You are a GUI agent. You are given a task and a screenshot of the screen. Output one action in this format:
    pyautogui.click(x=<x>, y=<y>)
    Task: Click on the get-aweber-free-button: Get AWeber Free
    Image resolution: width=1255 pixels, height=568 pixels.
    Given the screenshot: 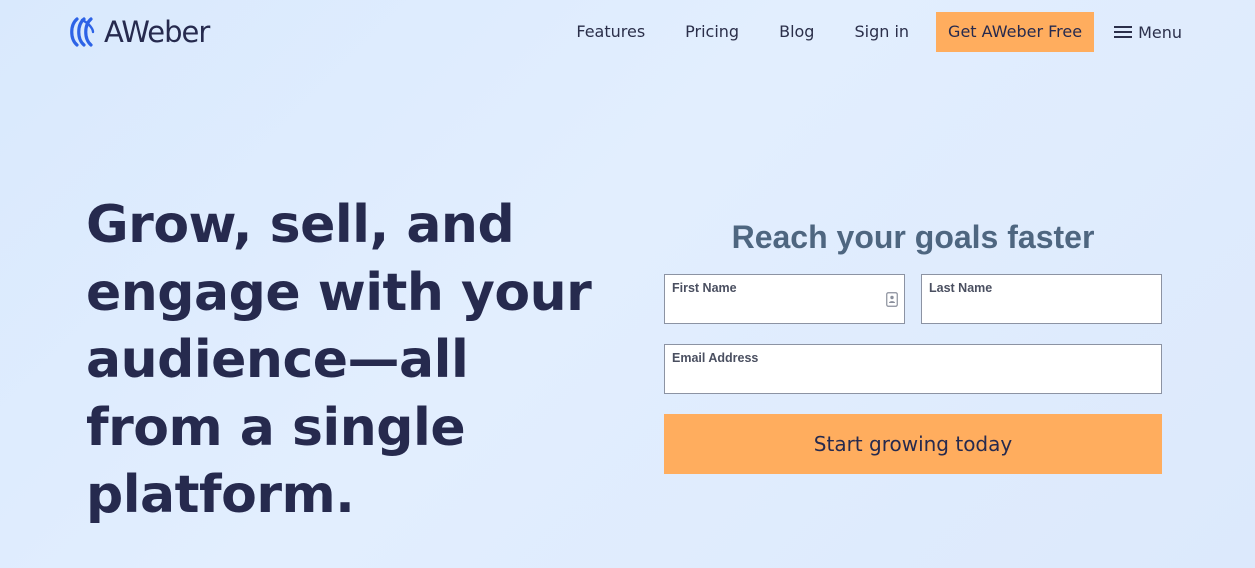 What is the action you would take?
    pyautogui.click(x=1015, y=32)
    